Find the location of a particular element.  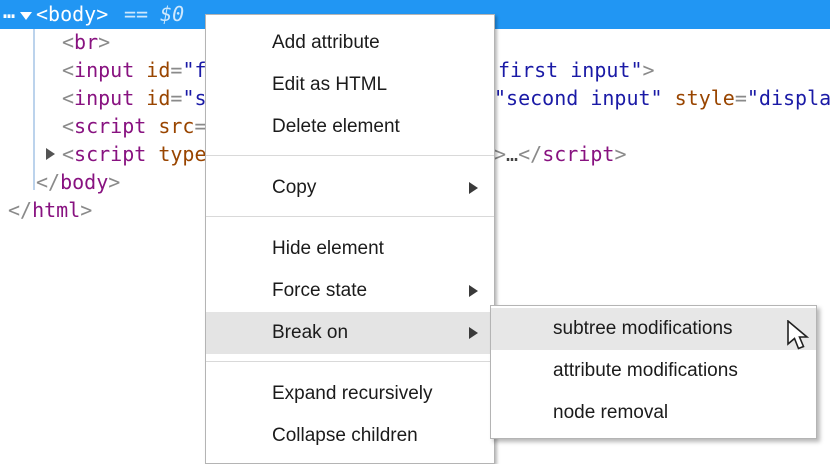

menu-item-add-attribute: Add attribute is located at coordinates (350, 43).